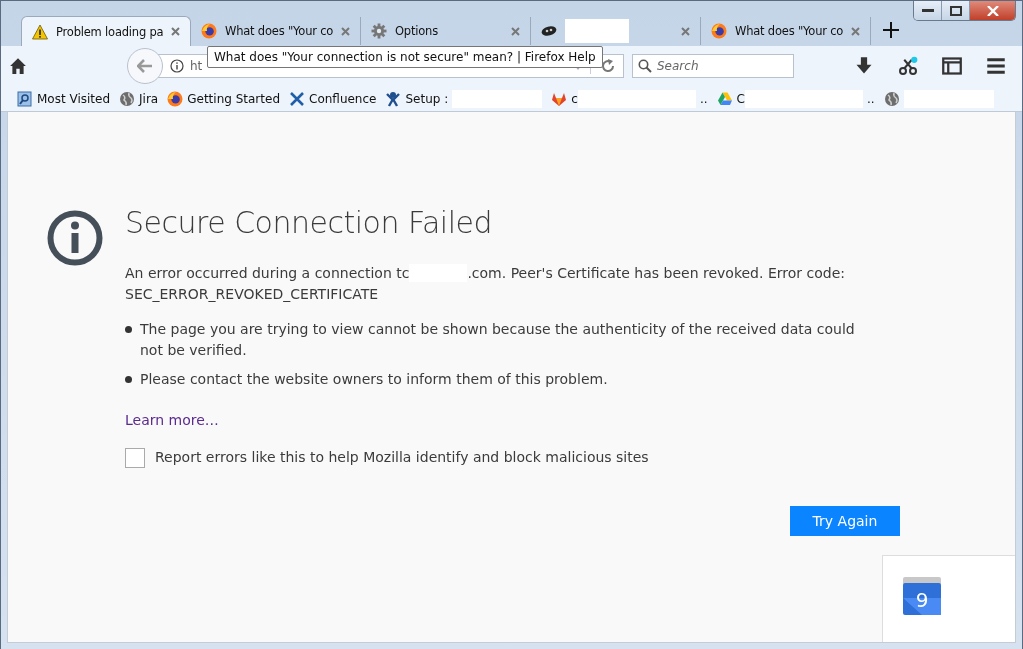 This screenshot has width=1023, height=649. Describe the element at coordinates (374, 379) in the screenshot. I see `bullet-text: Please contact the website owners to inform them of this problem.` at that location.